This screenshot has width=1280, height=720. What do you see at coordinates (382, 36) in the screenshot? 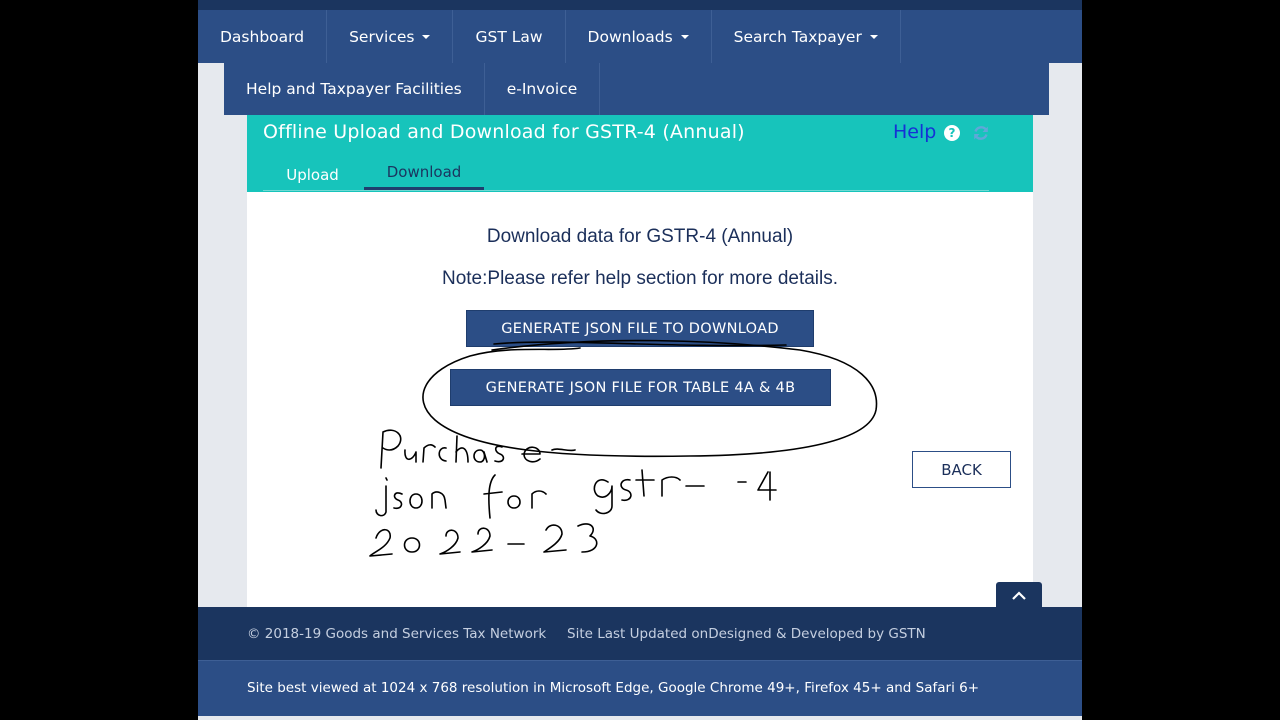
I see `nav-label: Services` at bounding box center [382, 36].